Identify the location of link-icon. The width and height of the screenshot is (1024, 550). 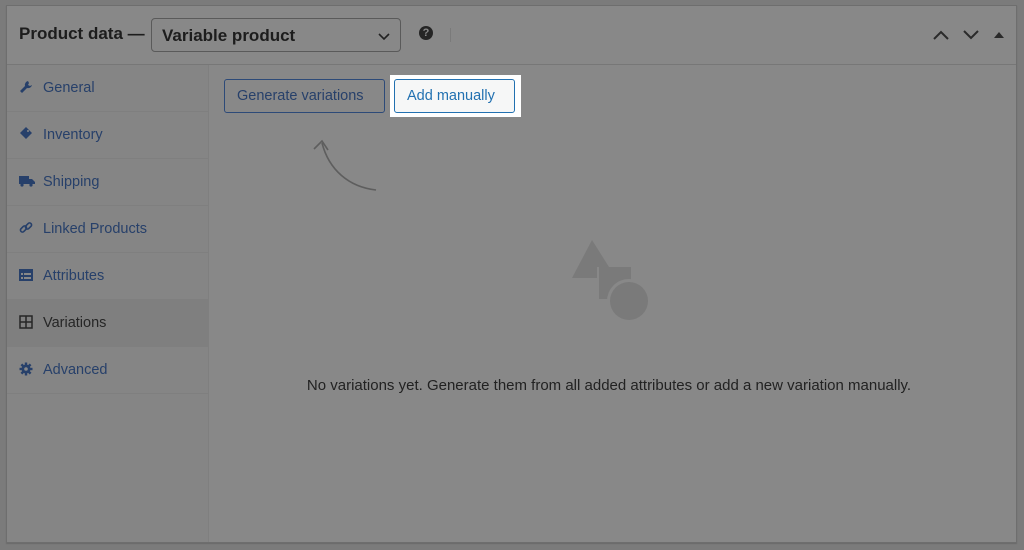
(26, 227).